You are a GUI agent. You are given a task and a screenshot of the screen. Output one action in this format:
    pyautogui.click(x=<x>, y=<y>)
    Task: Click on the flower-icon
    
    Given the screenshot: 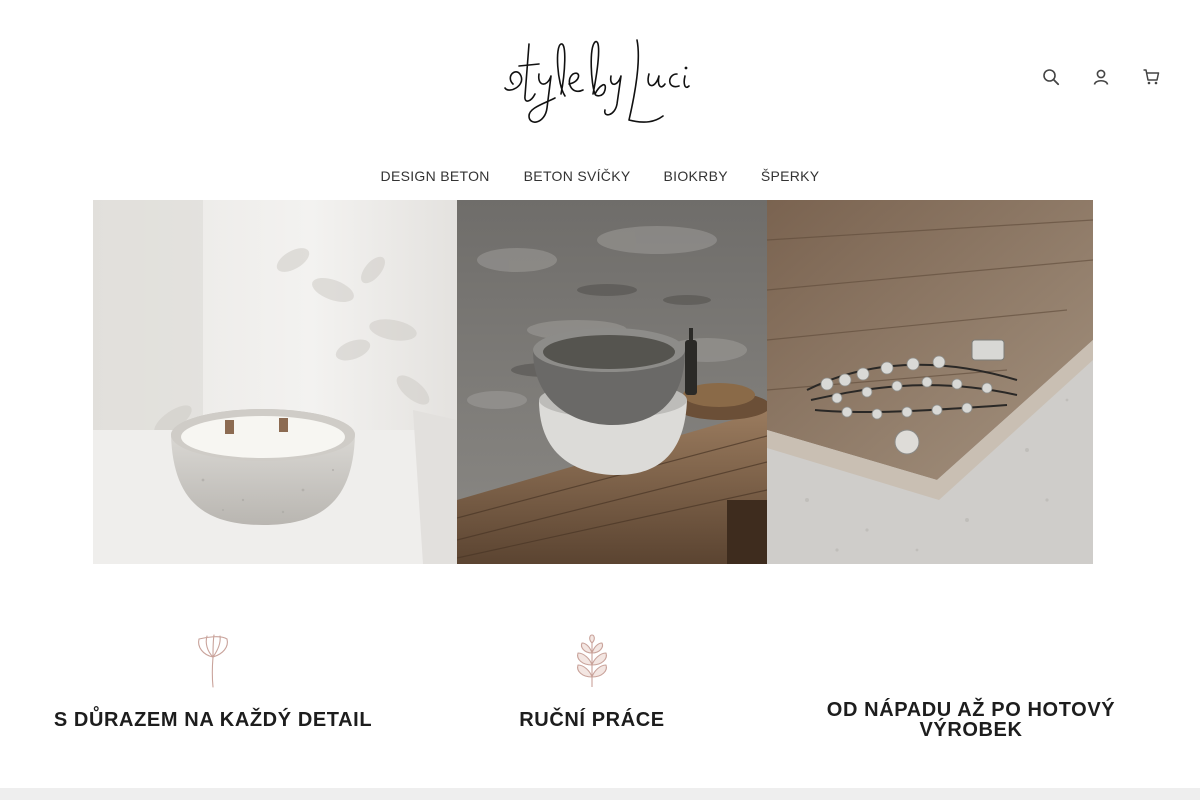 What is the action you would take?
    pyautogui.click(x=213, y=662)
    